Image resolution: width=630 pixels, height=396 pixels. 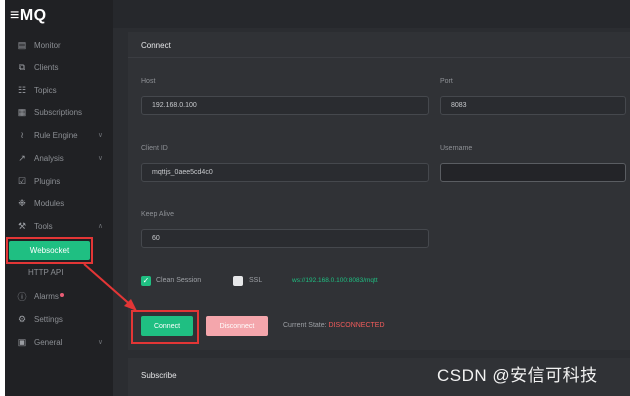 What do you see at coordinates (356, 325) in the screenshot?
I see `state-value: DISCONNECTED` at bounding box center [356, 325].